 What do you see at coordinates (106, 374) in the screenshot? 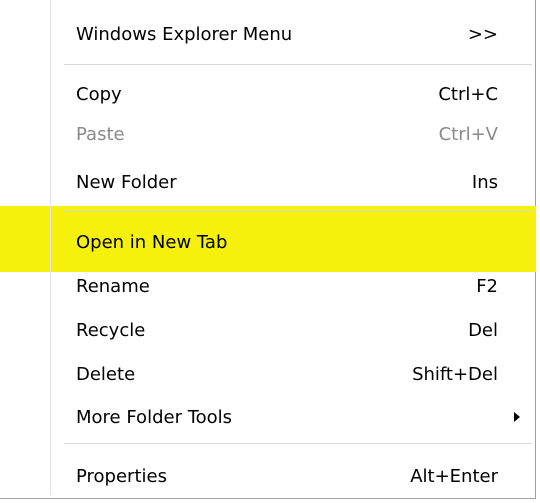
I see `menu-item-label: Delete` at bounding box center [106, 374].